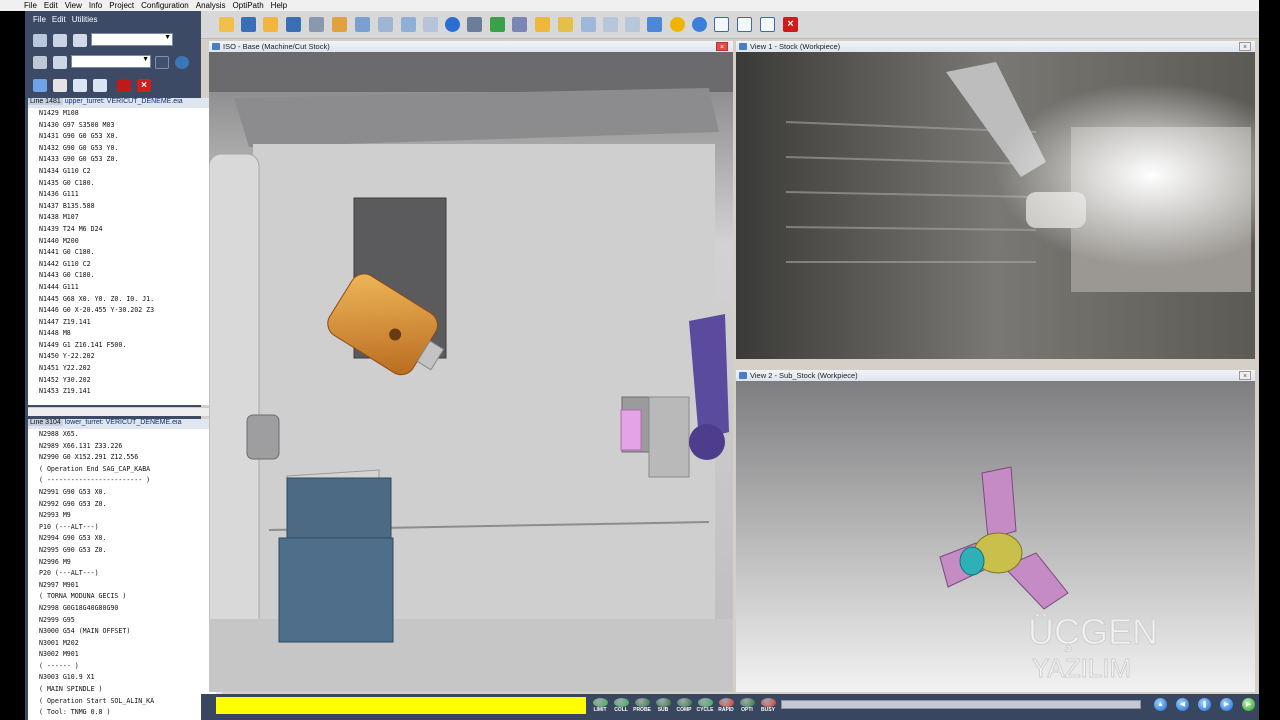 The width and height of the screenshot is (1280, 720). Describe the element at coordinates (1160, 704) in the screenshot. I see `rewind-icon: ▲` at that location.